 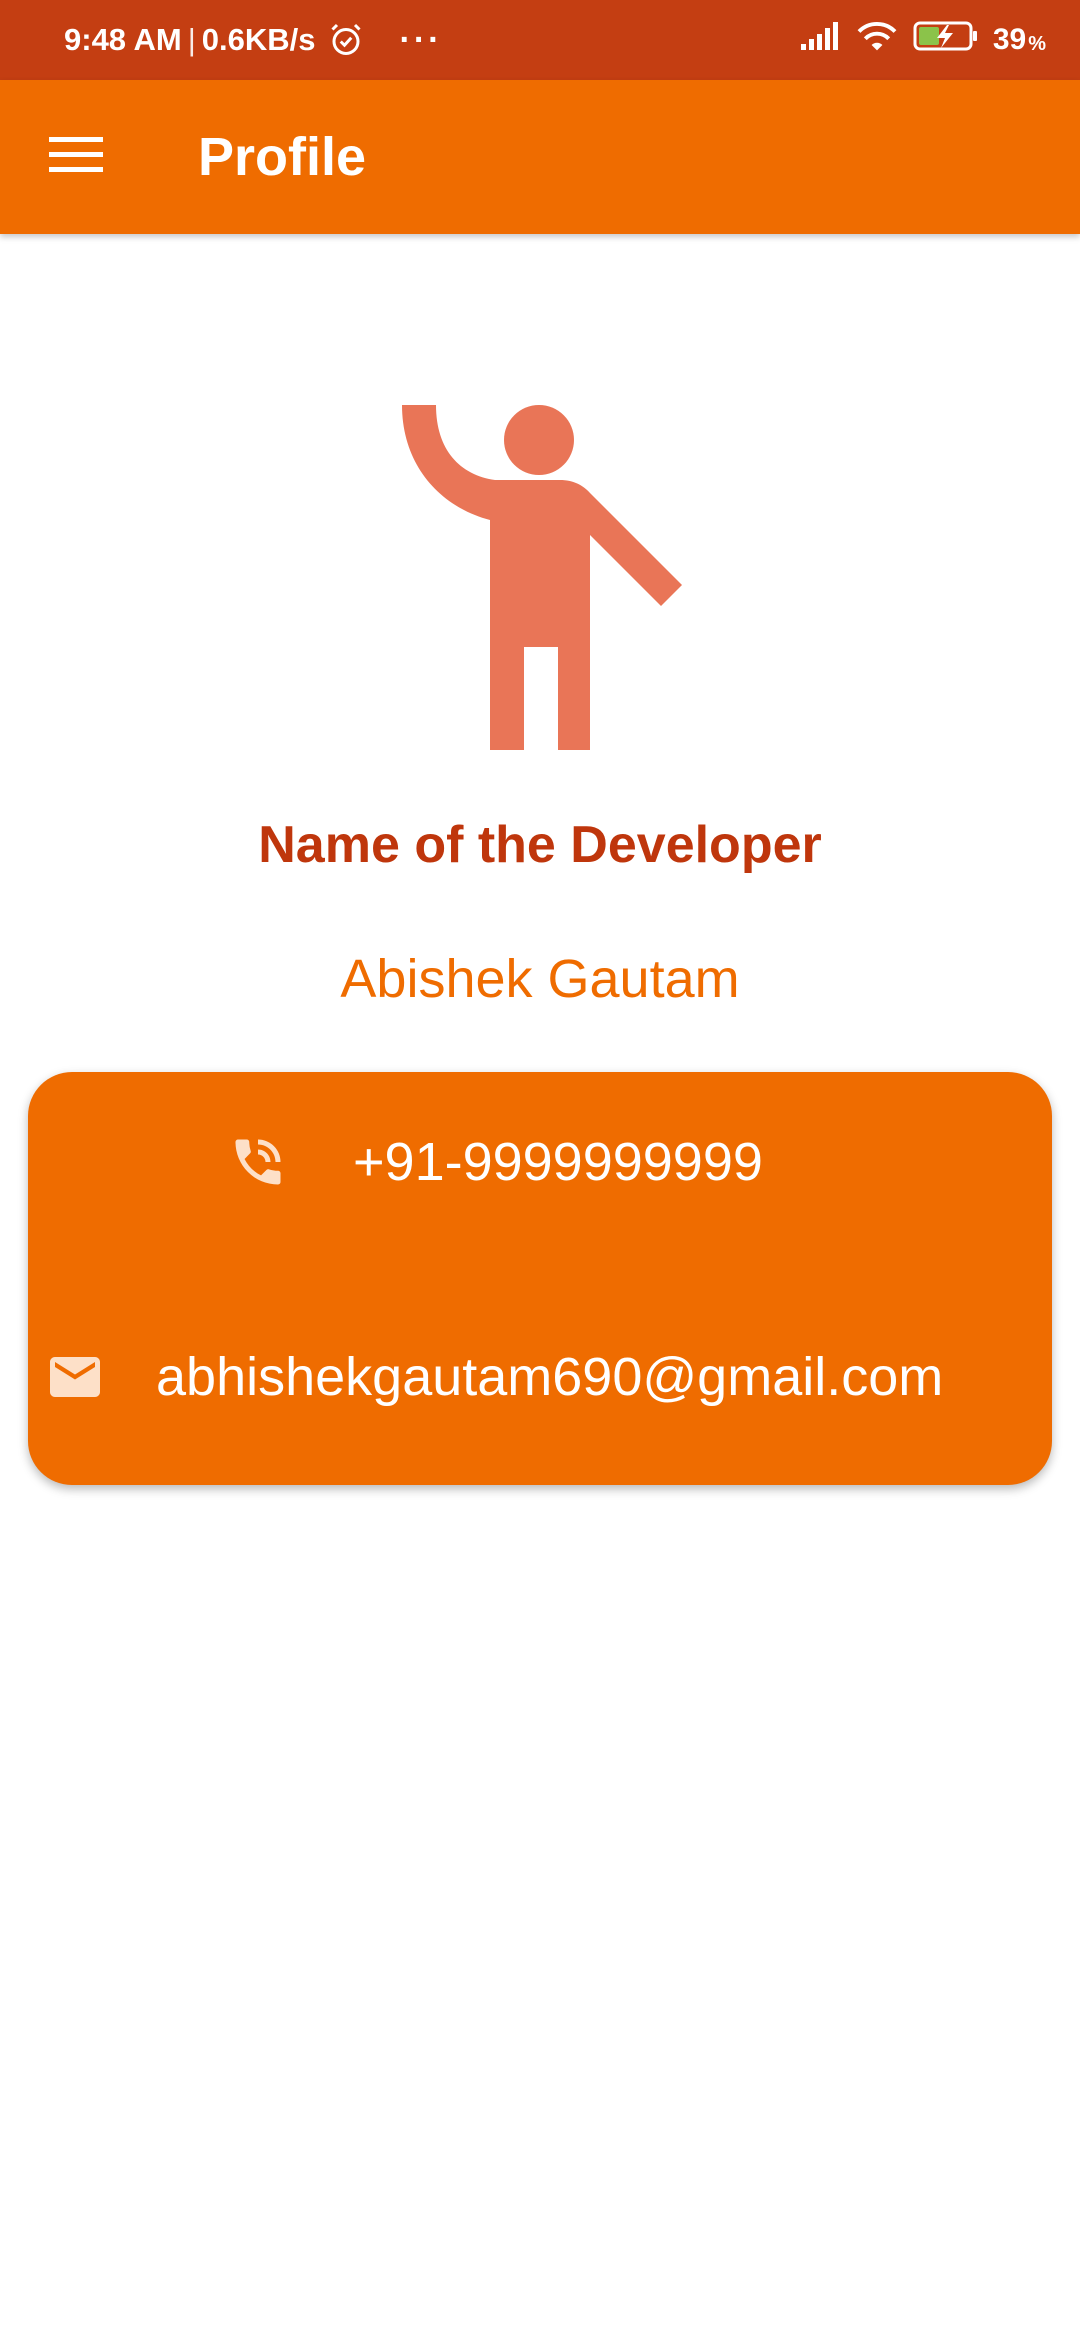 I want to click on phone-row: +91-9999999999, so click(x=493, y=1162).